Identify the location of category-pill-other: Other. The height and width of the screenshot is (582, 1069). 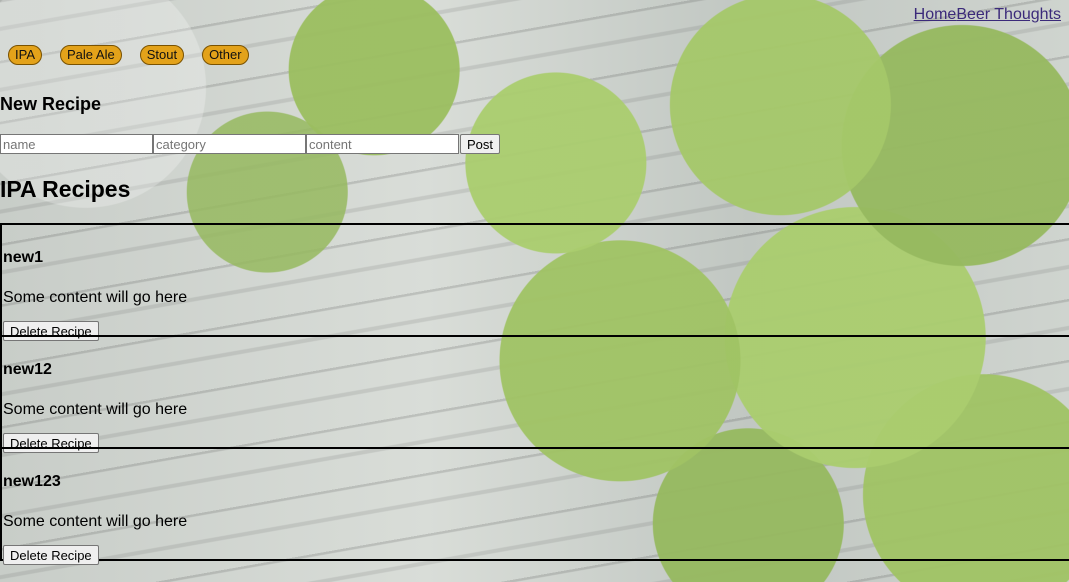
(225, 55).